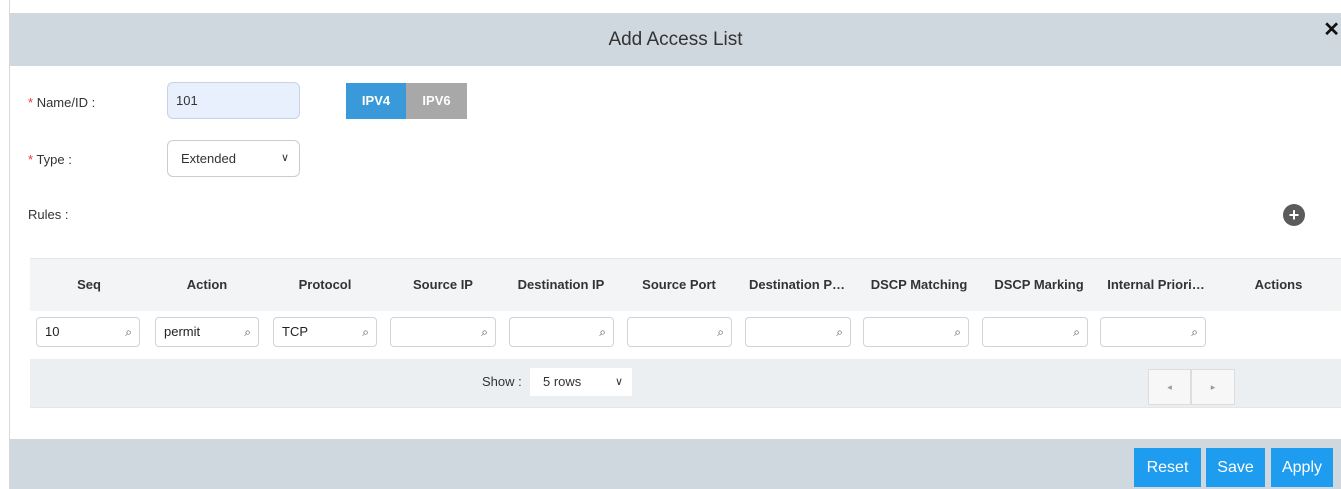 This screenshot has width=1341, height=489. I want to click on filter-value: permit, so click(182, 331).